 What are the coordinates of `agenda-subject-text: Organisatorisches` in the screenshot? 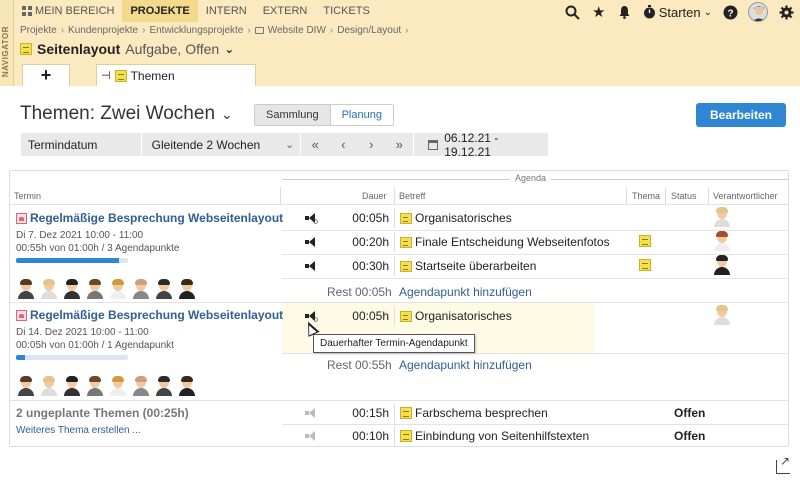 It's located at (463, 316).